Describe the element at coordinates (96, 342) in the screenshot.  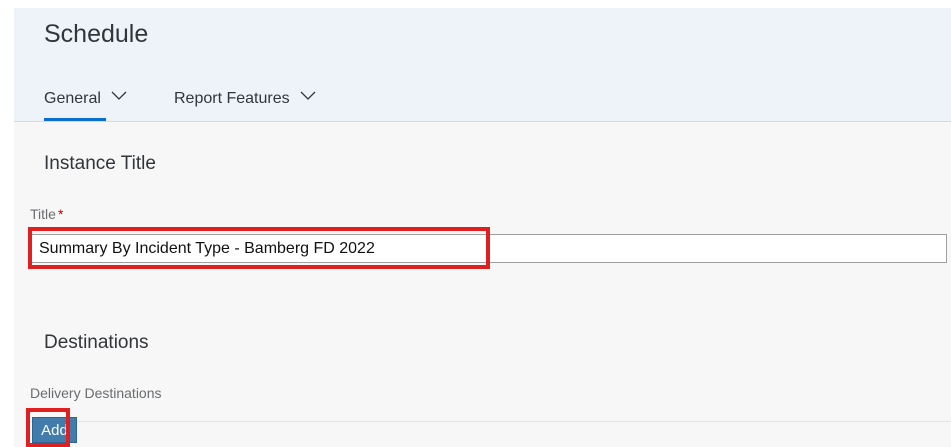
I see `destinations-heading: Destinations` at that location.